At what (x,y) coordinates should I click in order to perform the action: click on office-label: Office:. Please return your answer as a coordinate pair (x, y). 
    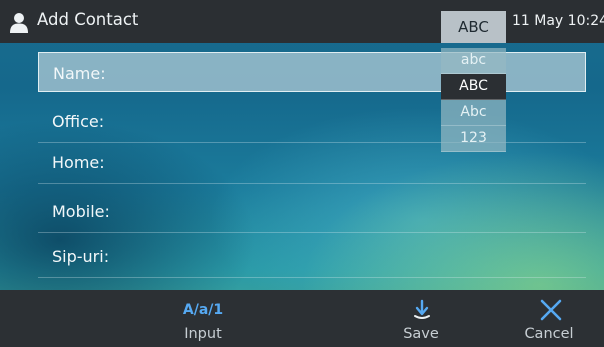
    Looking at the image, I should click on (78, 121).